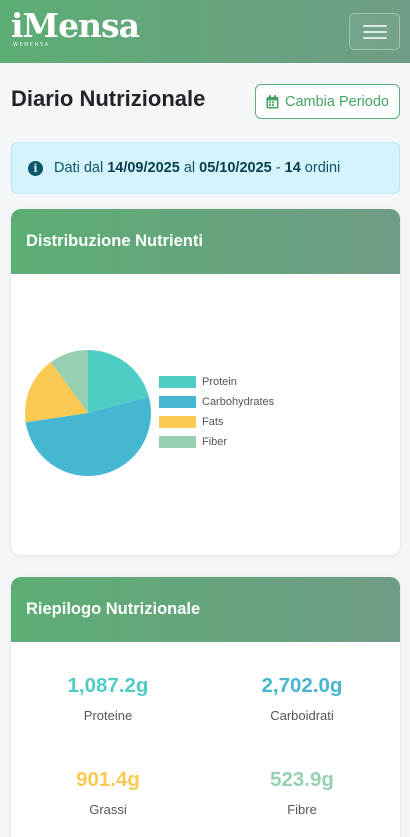 The width and height of the screenshot is (410, 837). What do you see at coordinates (143, 168) in the screenshot?
I see `info-date-from: 14/09/2025` at bounding box center [143, 168].